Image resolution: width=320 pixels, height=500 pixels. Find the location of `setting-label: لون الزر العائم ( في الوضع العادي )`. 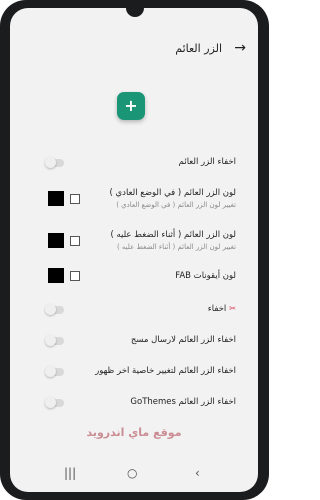

setting-label: لون الزر العائم ( في الوضع العادي ) is located at coordinates (173, 193).